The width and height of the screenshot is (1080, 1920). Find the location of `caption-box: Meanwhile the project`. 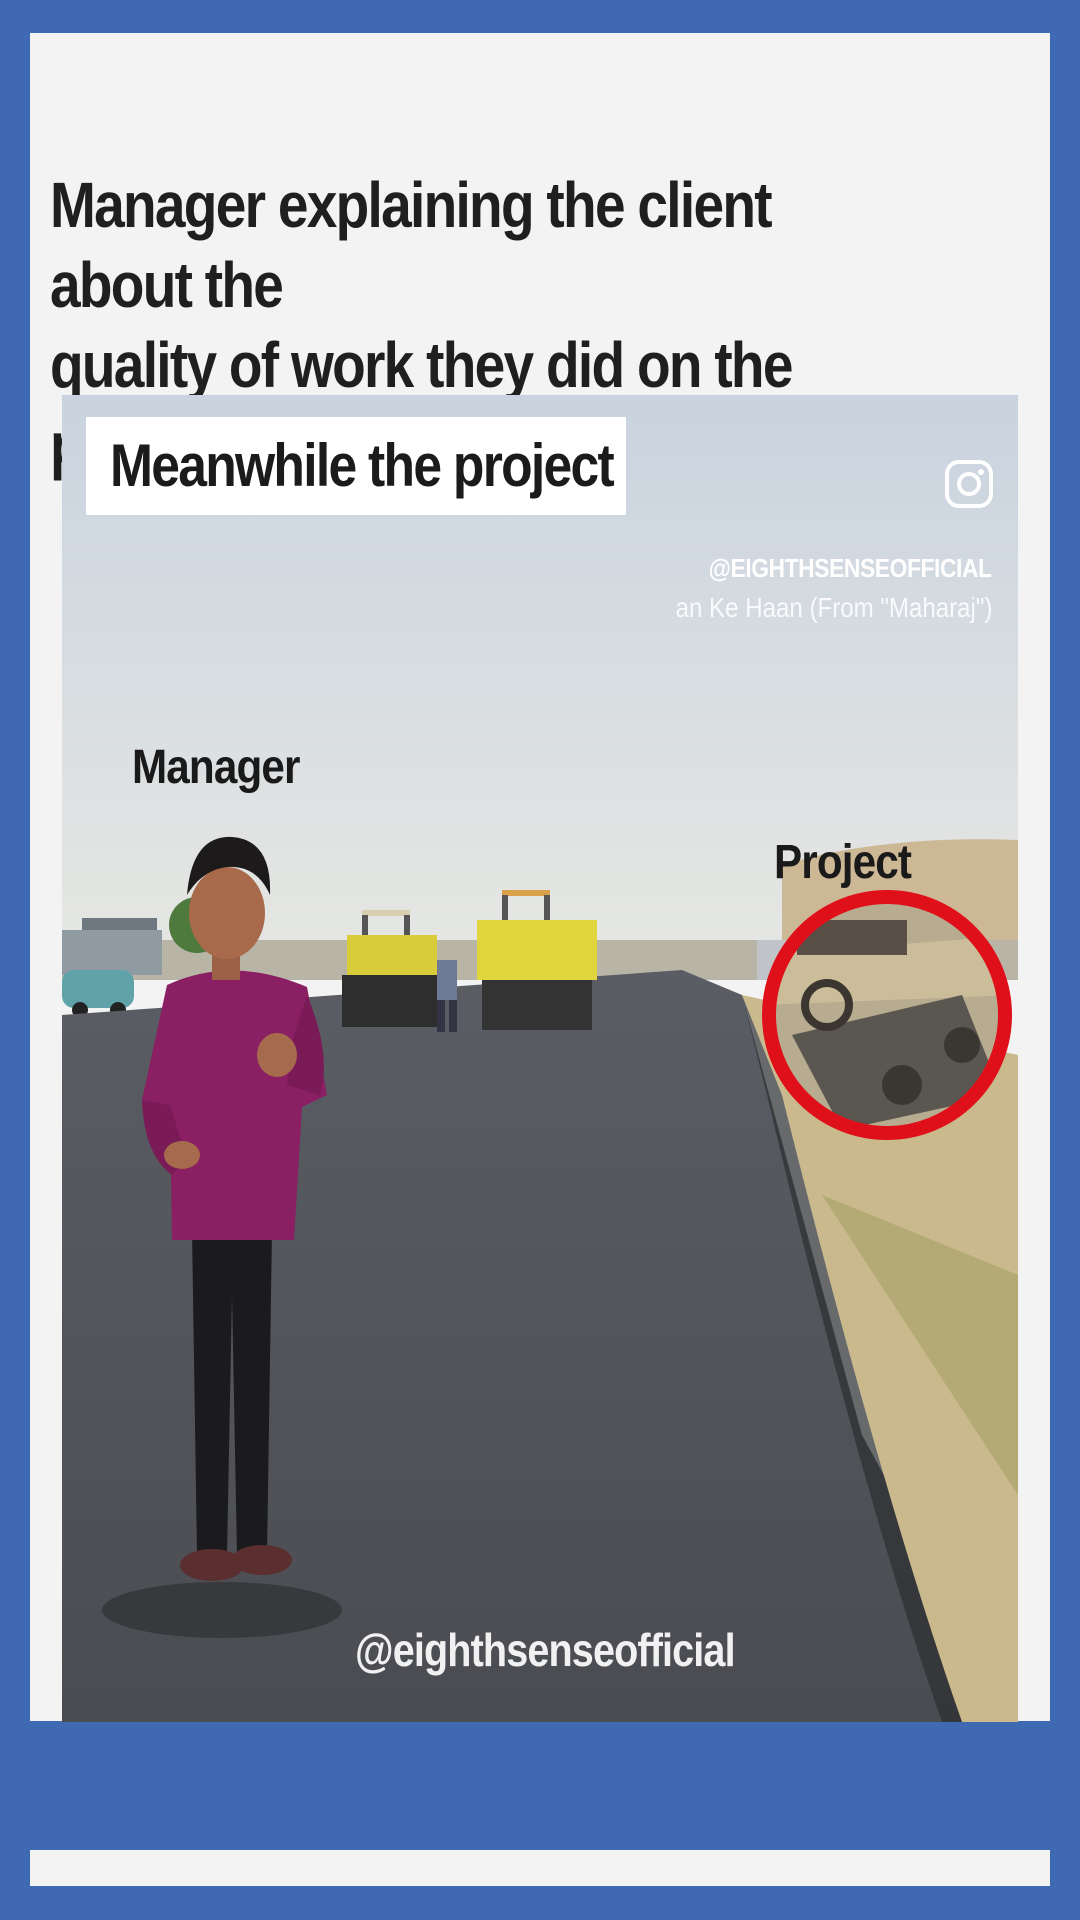

caption-box: Meanwhile the project is located at coordinates (356, 466).